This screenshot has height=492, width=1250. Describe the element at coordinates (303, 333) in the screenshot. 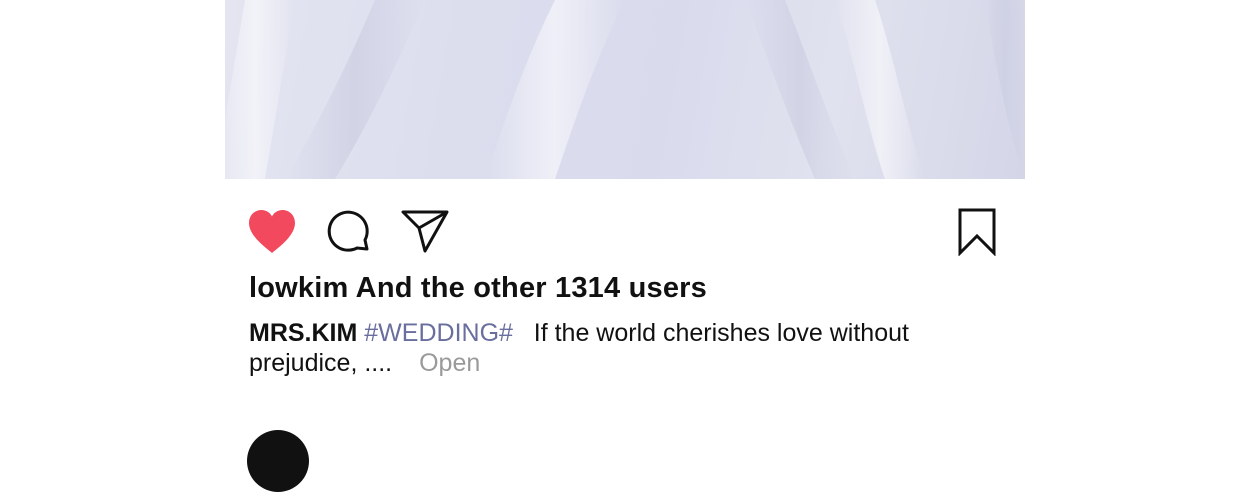

I see `caption-author: MRS.KIM` at that location.